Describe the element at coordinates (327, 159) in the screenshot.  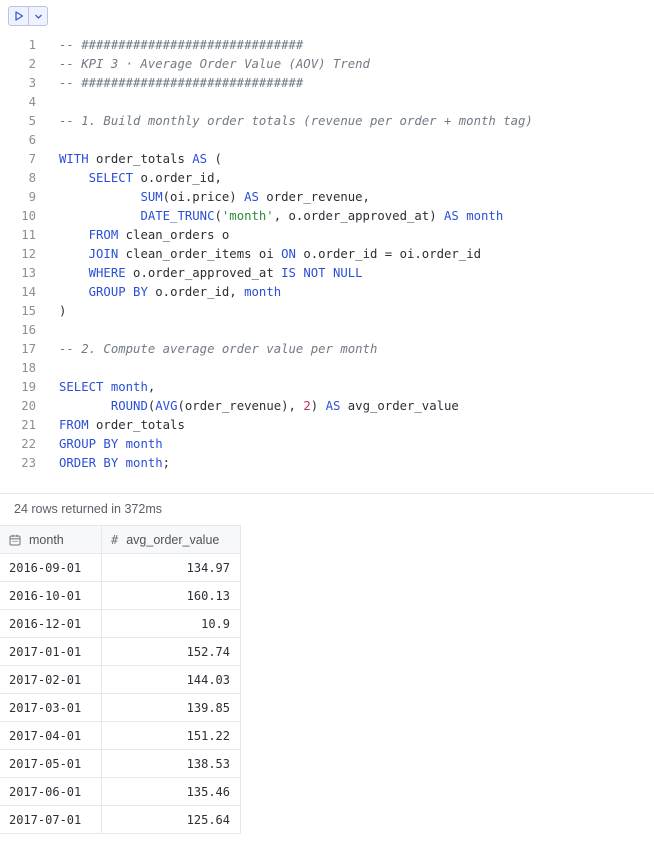
I see `code-line: 7 WITH order_totals AS (` at that location.